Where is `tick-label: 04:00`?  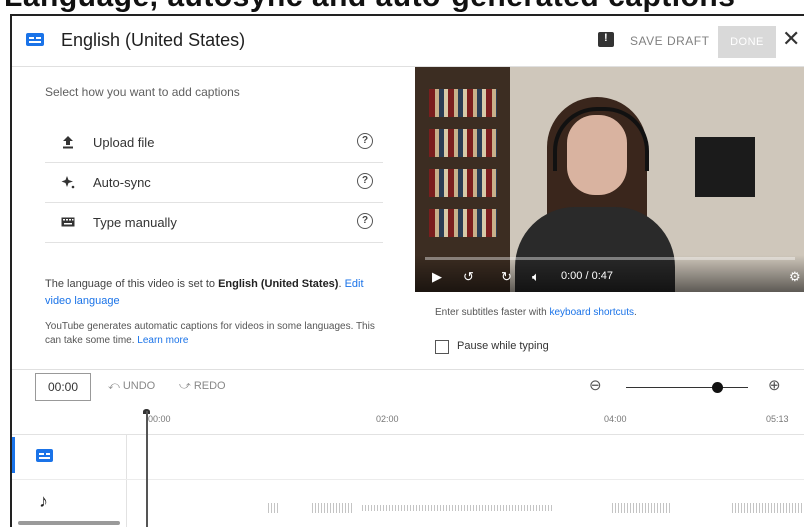 tick-label: 04:00 is located at coordinates (615, 419).